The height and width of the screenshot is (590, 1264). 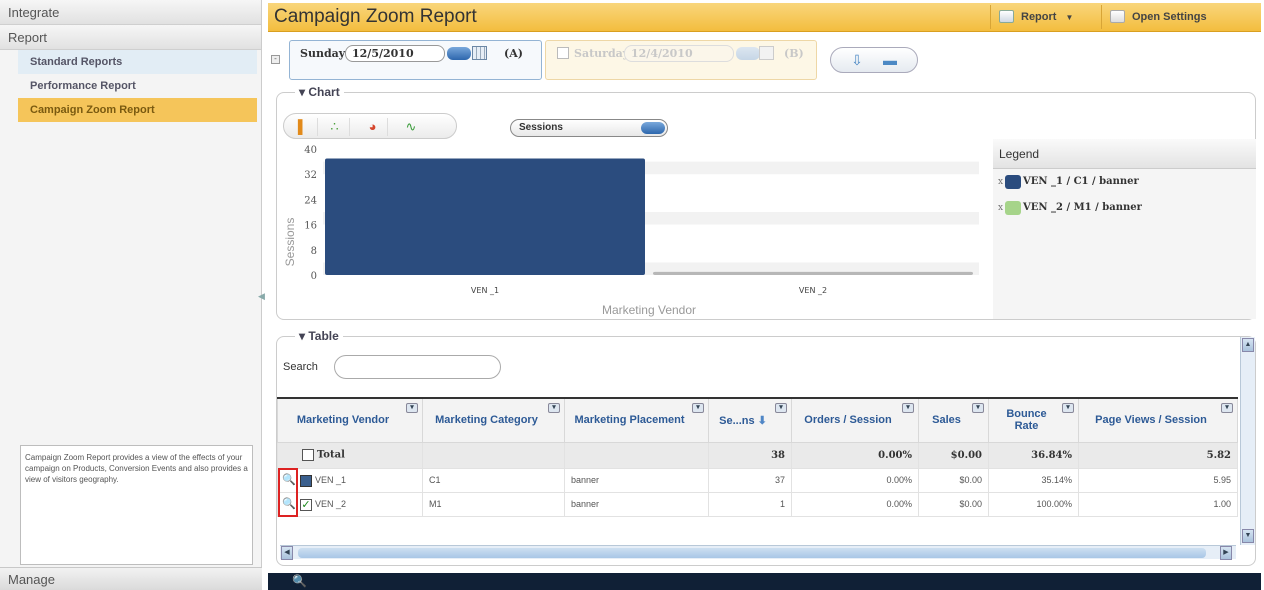 What do you see at coordinates (1247, 441) in the screenshot?
I see `vertical-scrollbar: ▲ ▼` at bounding box center [1247, 441].